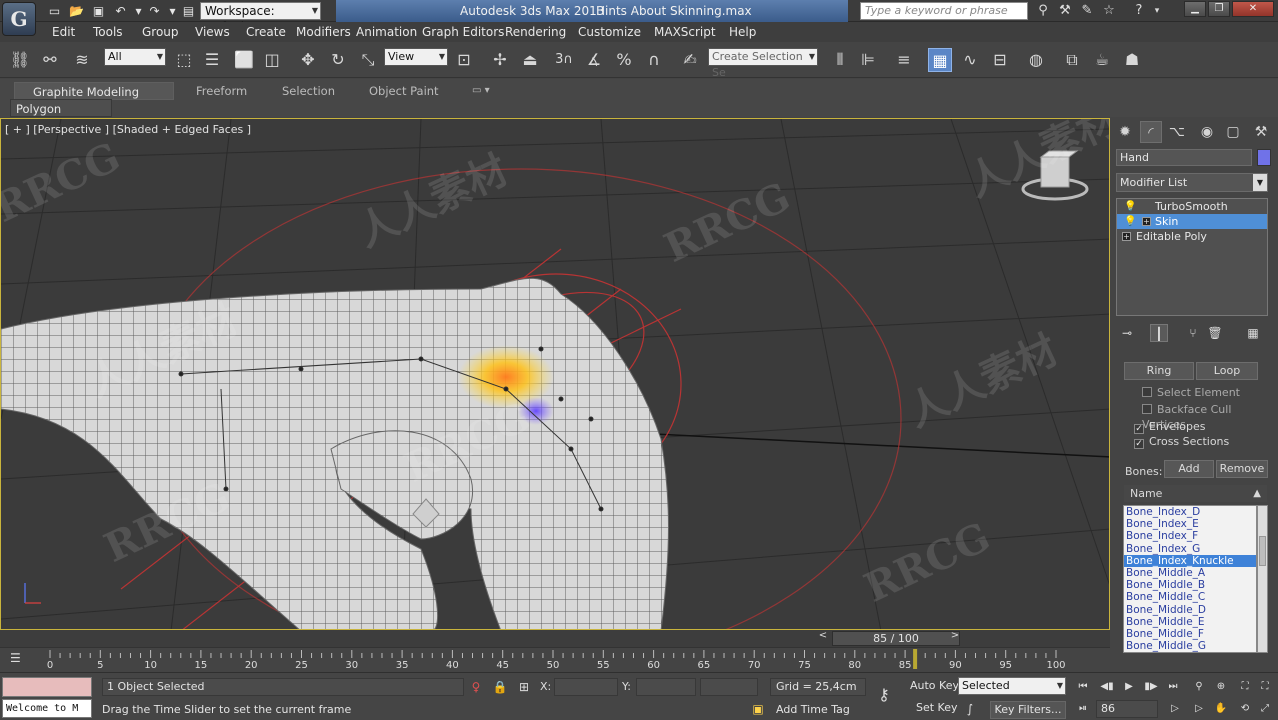 The width and height of the screenshot is (1278, 720). Describe the element at coordinates (1181, 441) in the screenshot. I see `cross-sections-checkbox: ✓ Cross Sections` at that location.